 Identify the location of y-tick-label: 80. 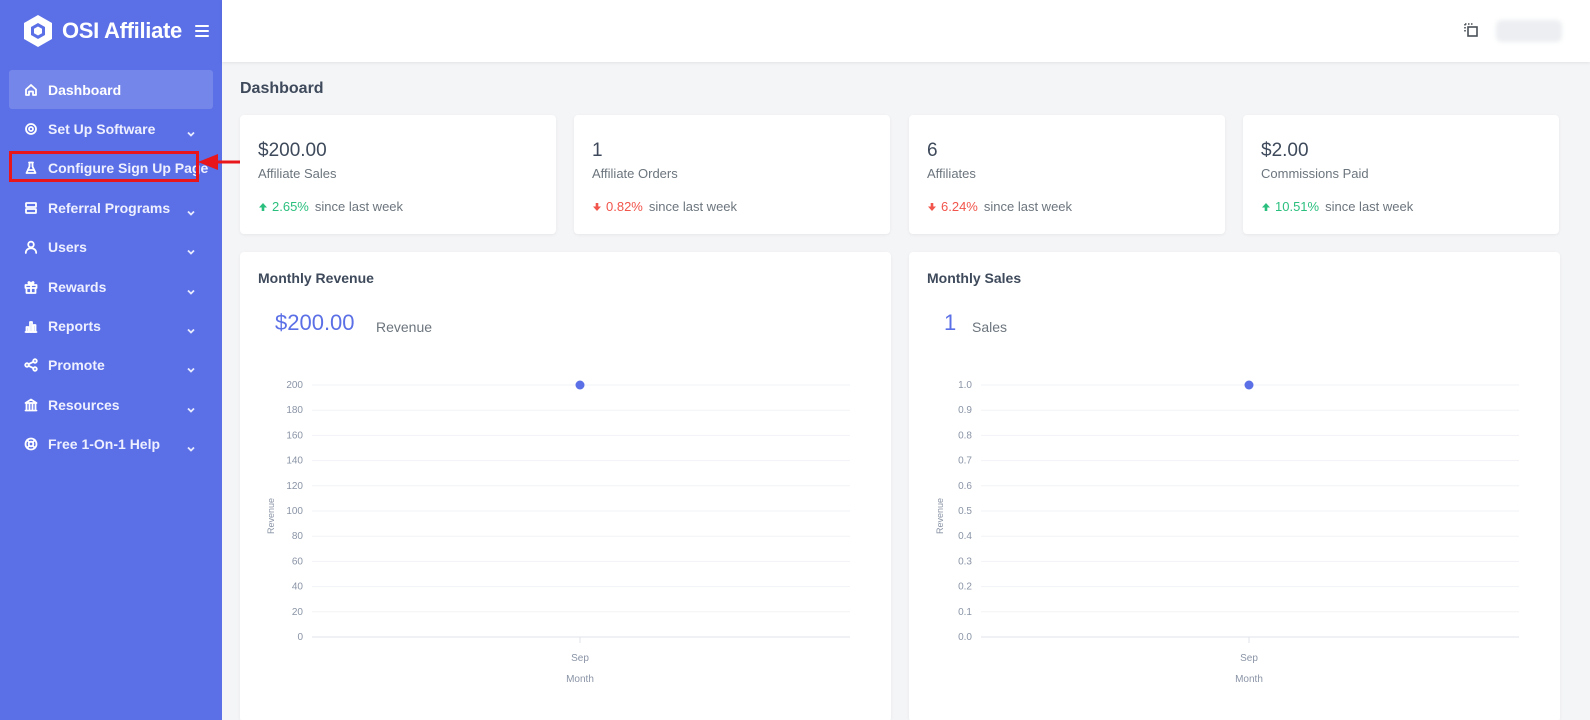
(298, 536).